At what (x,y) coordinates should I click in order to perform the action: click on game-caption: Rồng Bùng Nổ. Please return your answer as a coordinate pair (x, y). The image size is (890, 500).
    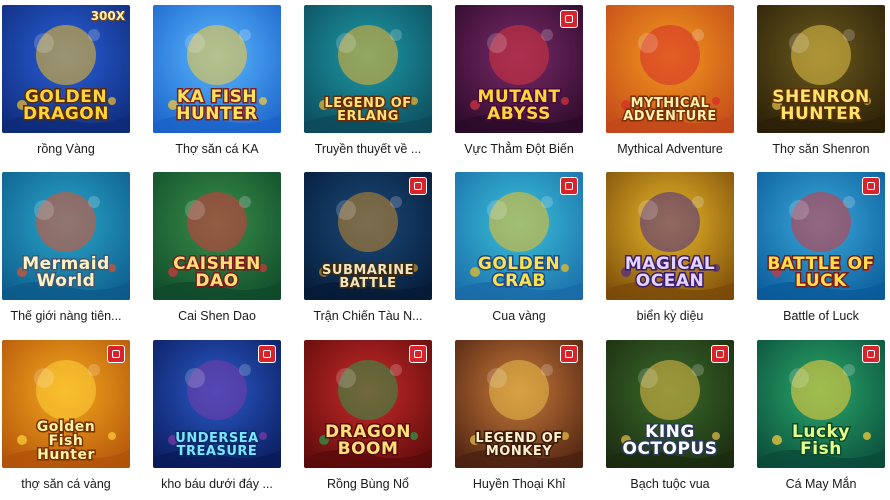
    Looking at the image, I should click on (368, 484).